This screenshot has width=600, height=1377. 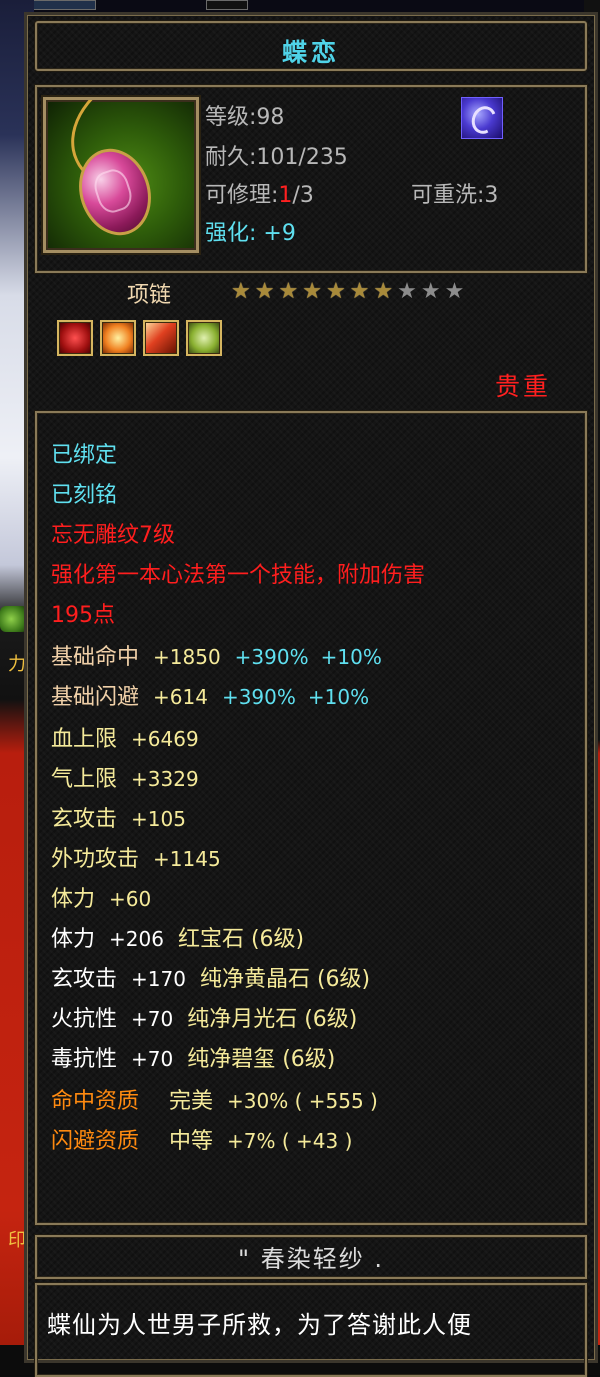 I want to click on ruby-socket-icon, so click(x=75, y=338).